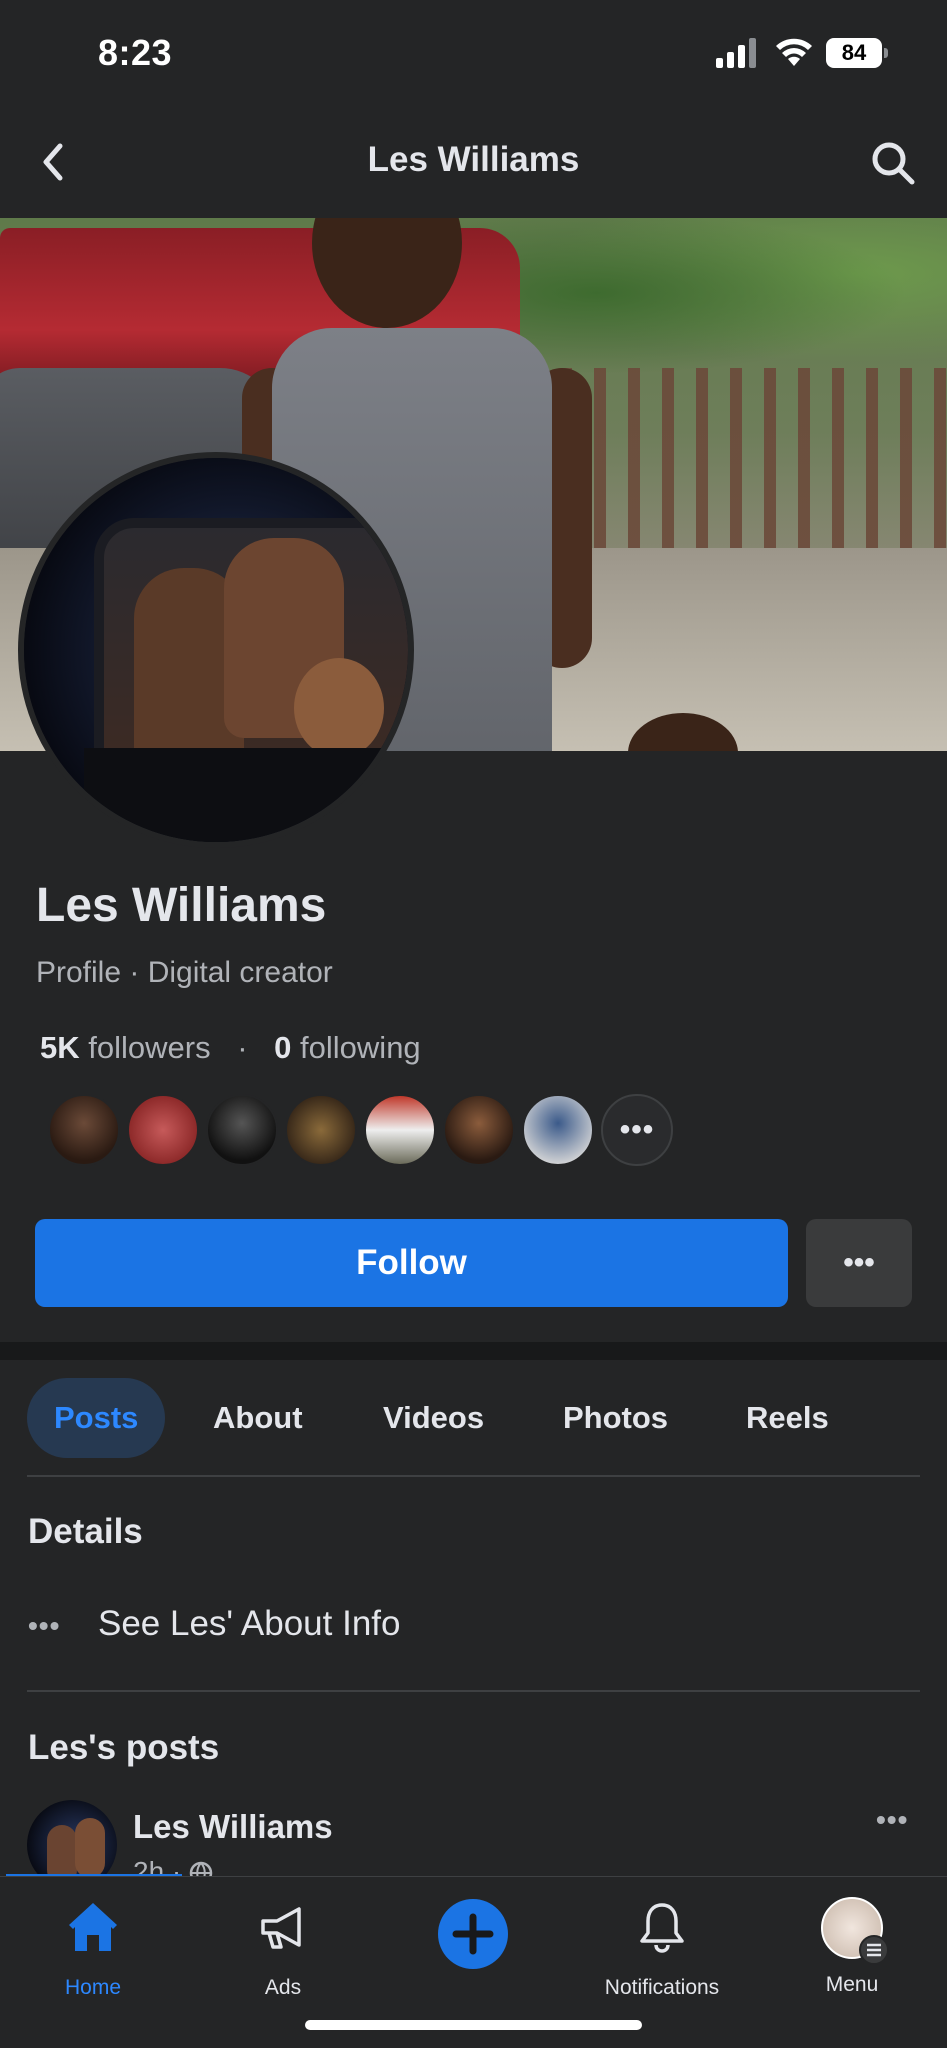 This screenshot has height=2048, width=947. I want to click on following-count: 0, so click(282, 1047).